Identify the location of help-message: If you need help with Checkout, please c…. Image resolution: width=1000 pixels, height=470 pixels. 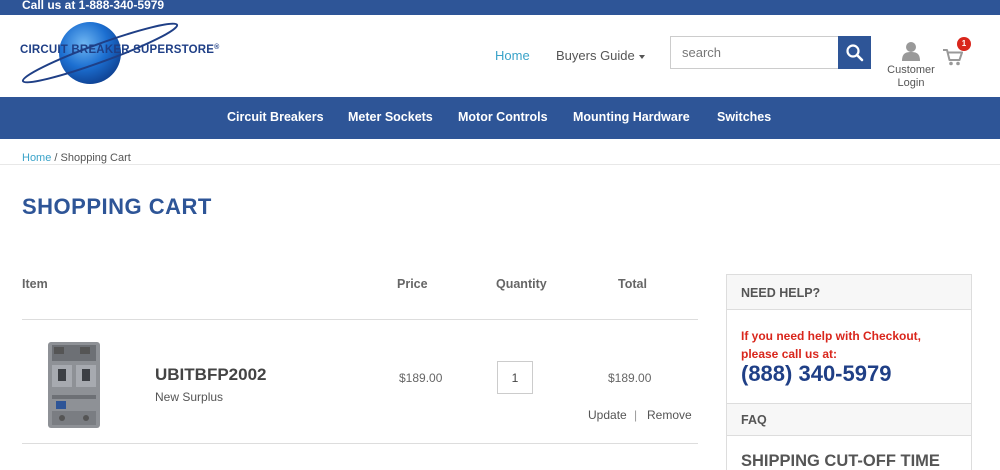
(831, 345).